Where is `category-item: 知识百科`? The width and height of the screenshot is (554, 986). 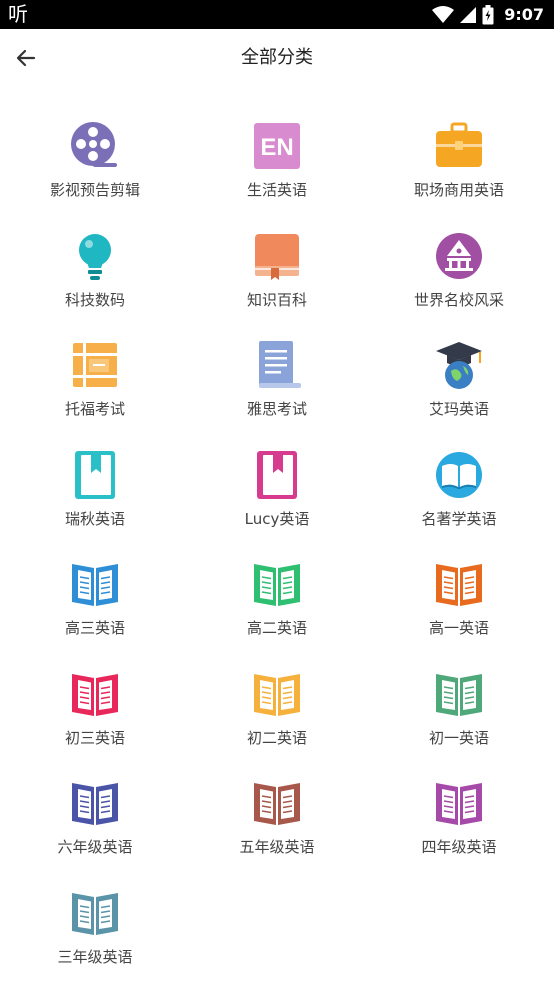
category-item: 知识百科 is located at coordinates (277, 278).